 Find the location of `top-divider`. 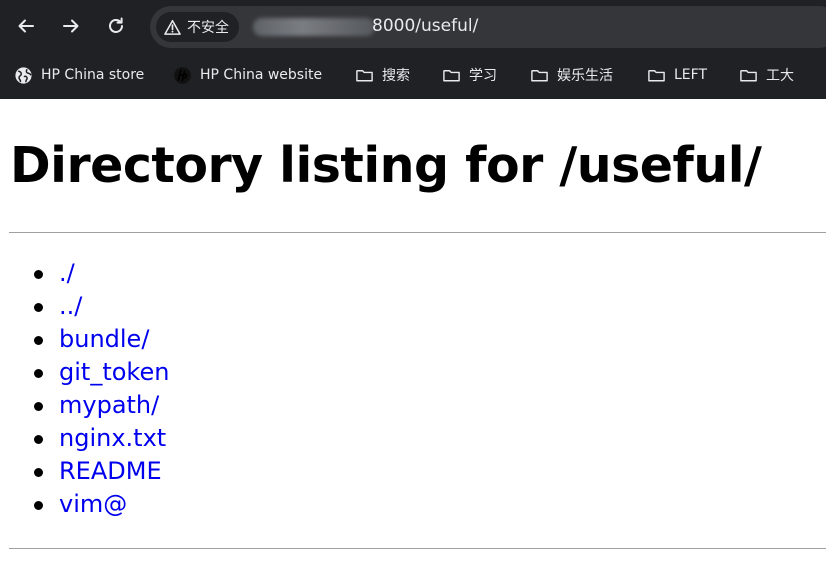

top-divider is located at coordinates (417, 232).